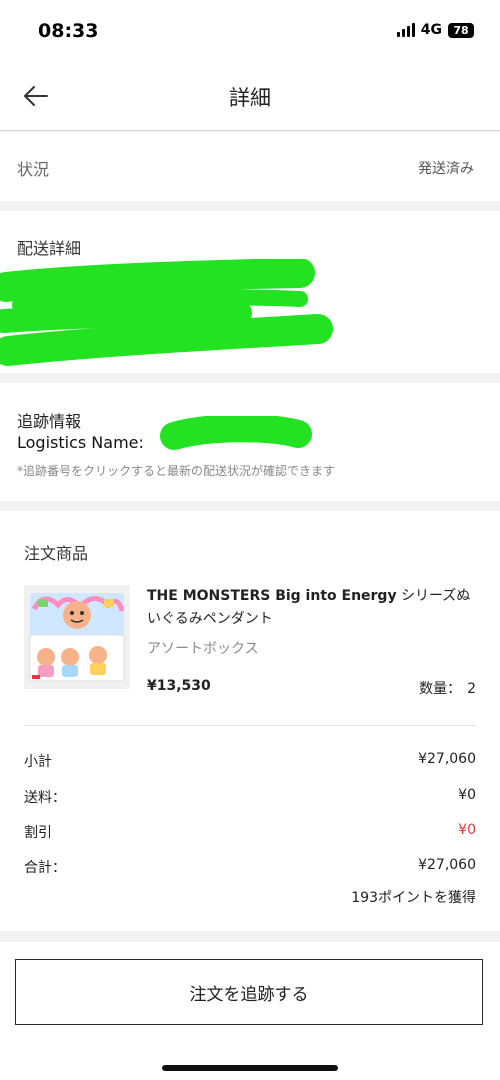  What do you see at coordinates (471, 689) in the screenshot?
I see `quantity-value: 2` at bounding box center [471, 689].